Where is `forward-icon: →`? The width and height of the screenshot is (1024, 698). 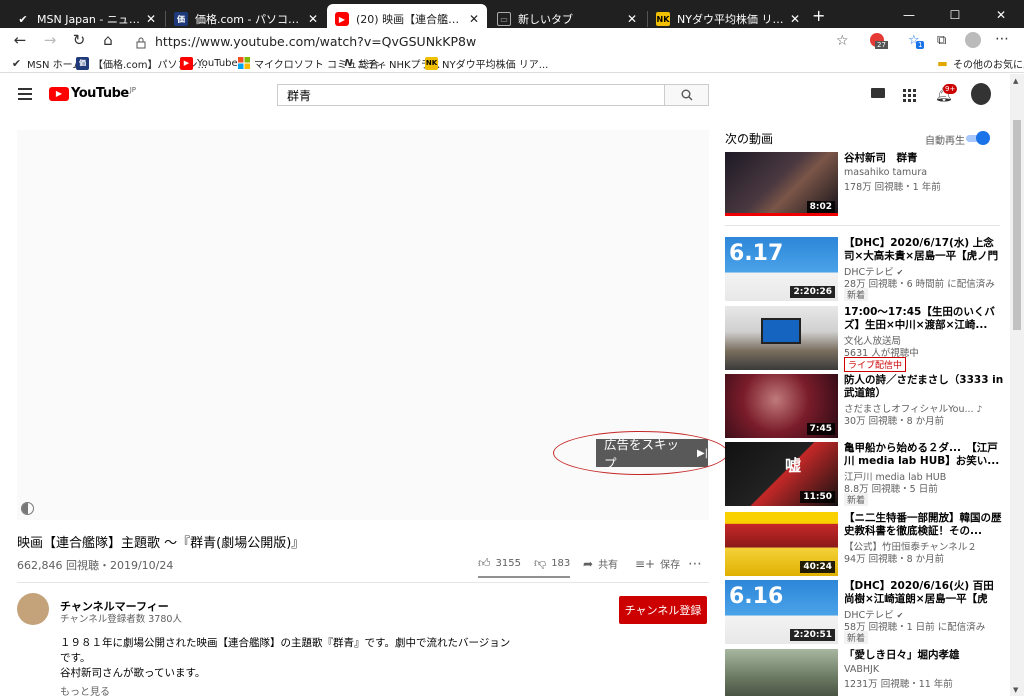 forward-icon: → is located at coordinates (50, 40).